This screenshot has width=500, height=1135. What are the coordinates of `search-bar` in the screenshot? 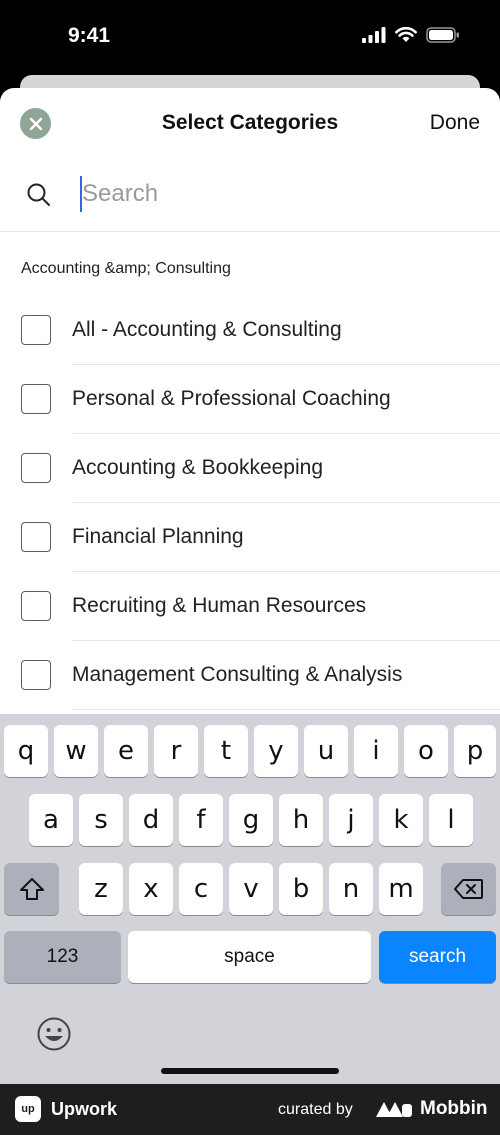 It's located at (250, 196).